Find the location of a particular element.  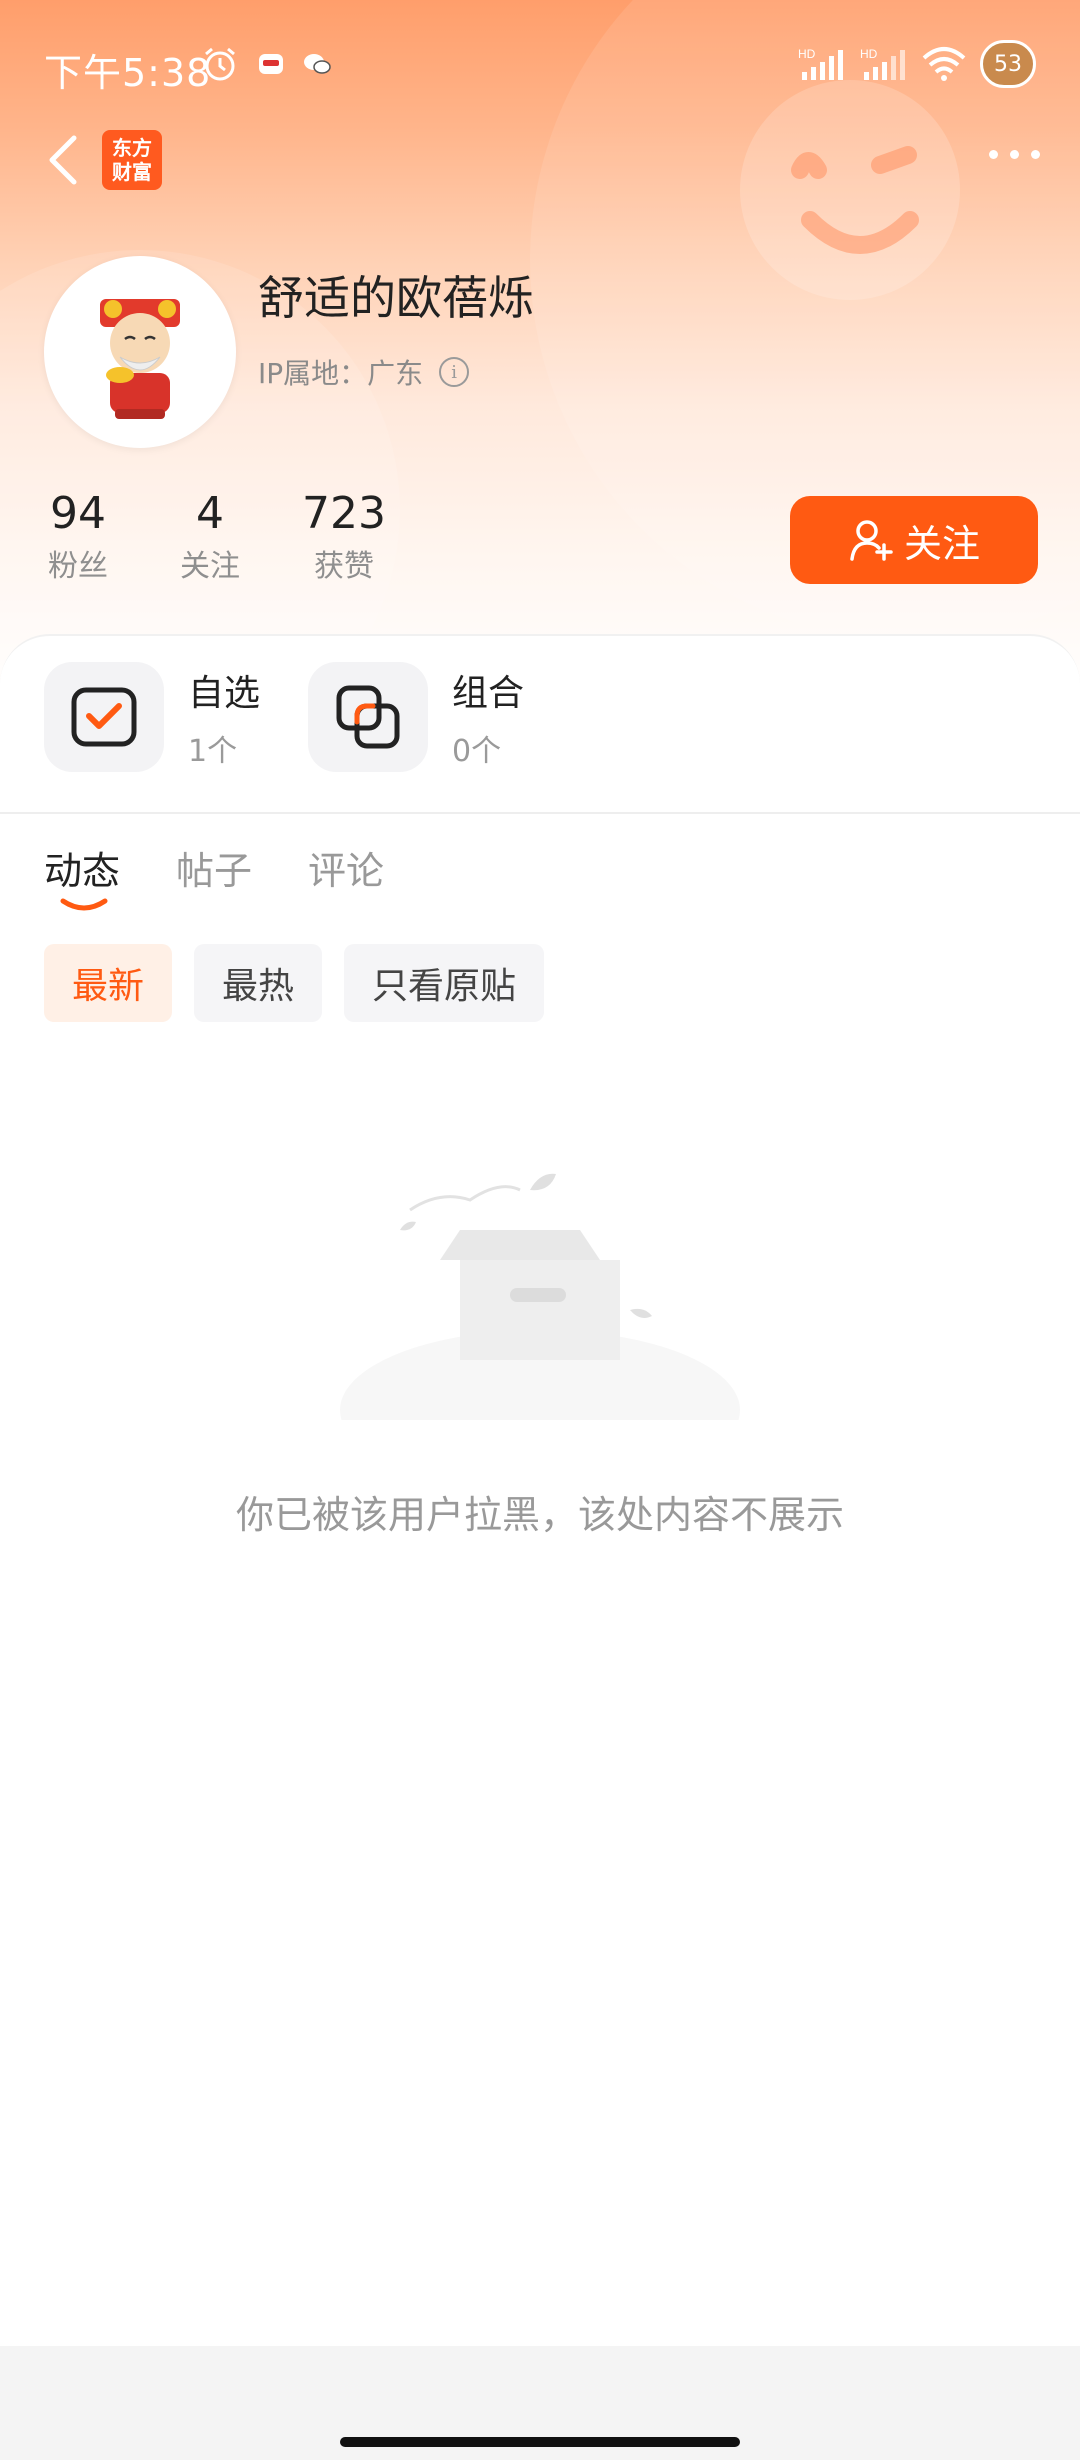

feature-portfolio: 组合 0个 is located at coordinates (416, 717).